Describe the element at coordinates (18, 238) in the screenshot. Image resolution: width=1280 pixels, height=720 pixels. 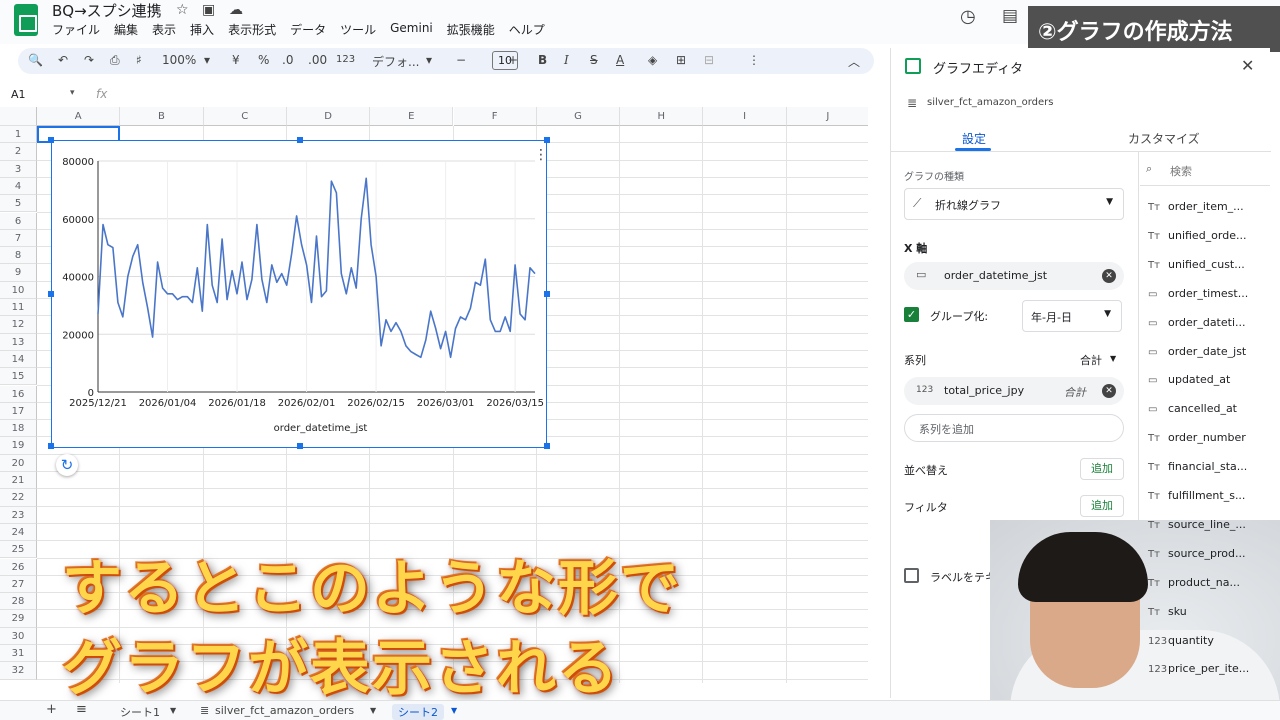
I see `row-header: 7` at that location.